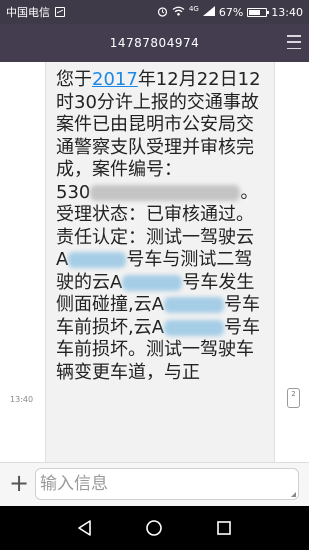  Describe the element at coordinates (255, 12) in the screenshot. I see `battery-level` at that location.